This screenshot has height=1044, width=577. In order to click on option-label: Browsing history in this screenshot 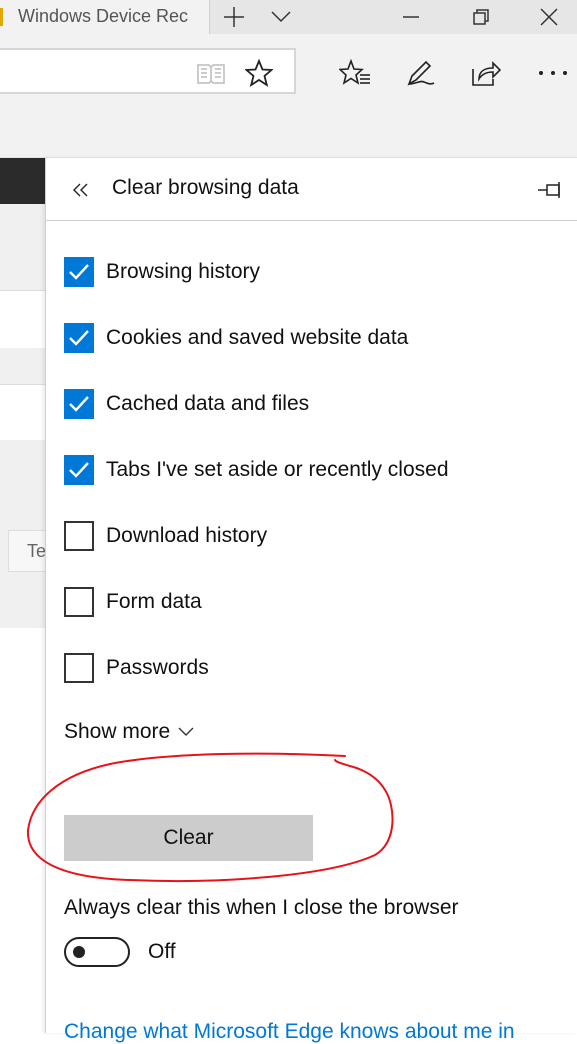, I will do `click(183, 271)`.